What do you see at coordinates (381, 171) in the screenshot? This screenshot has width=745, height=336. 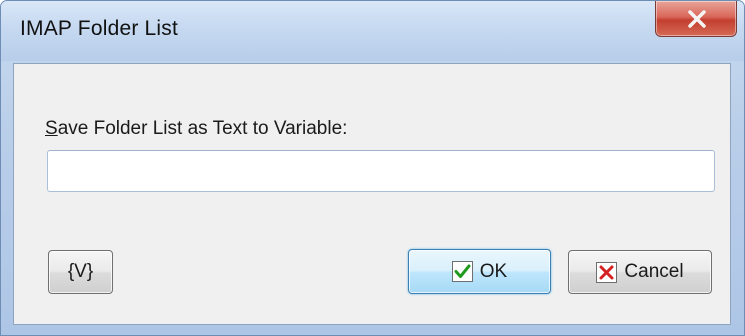 I see `variable-name-input` at bounding box center [381, 171].